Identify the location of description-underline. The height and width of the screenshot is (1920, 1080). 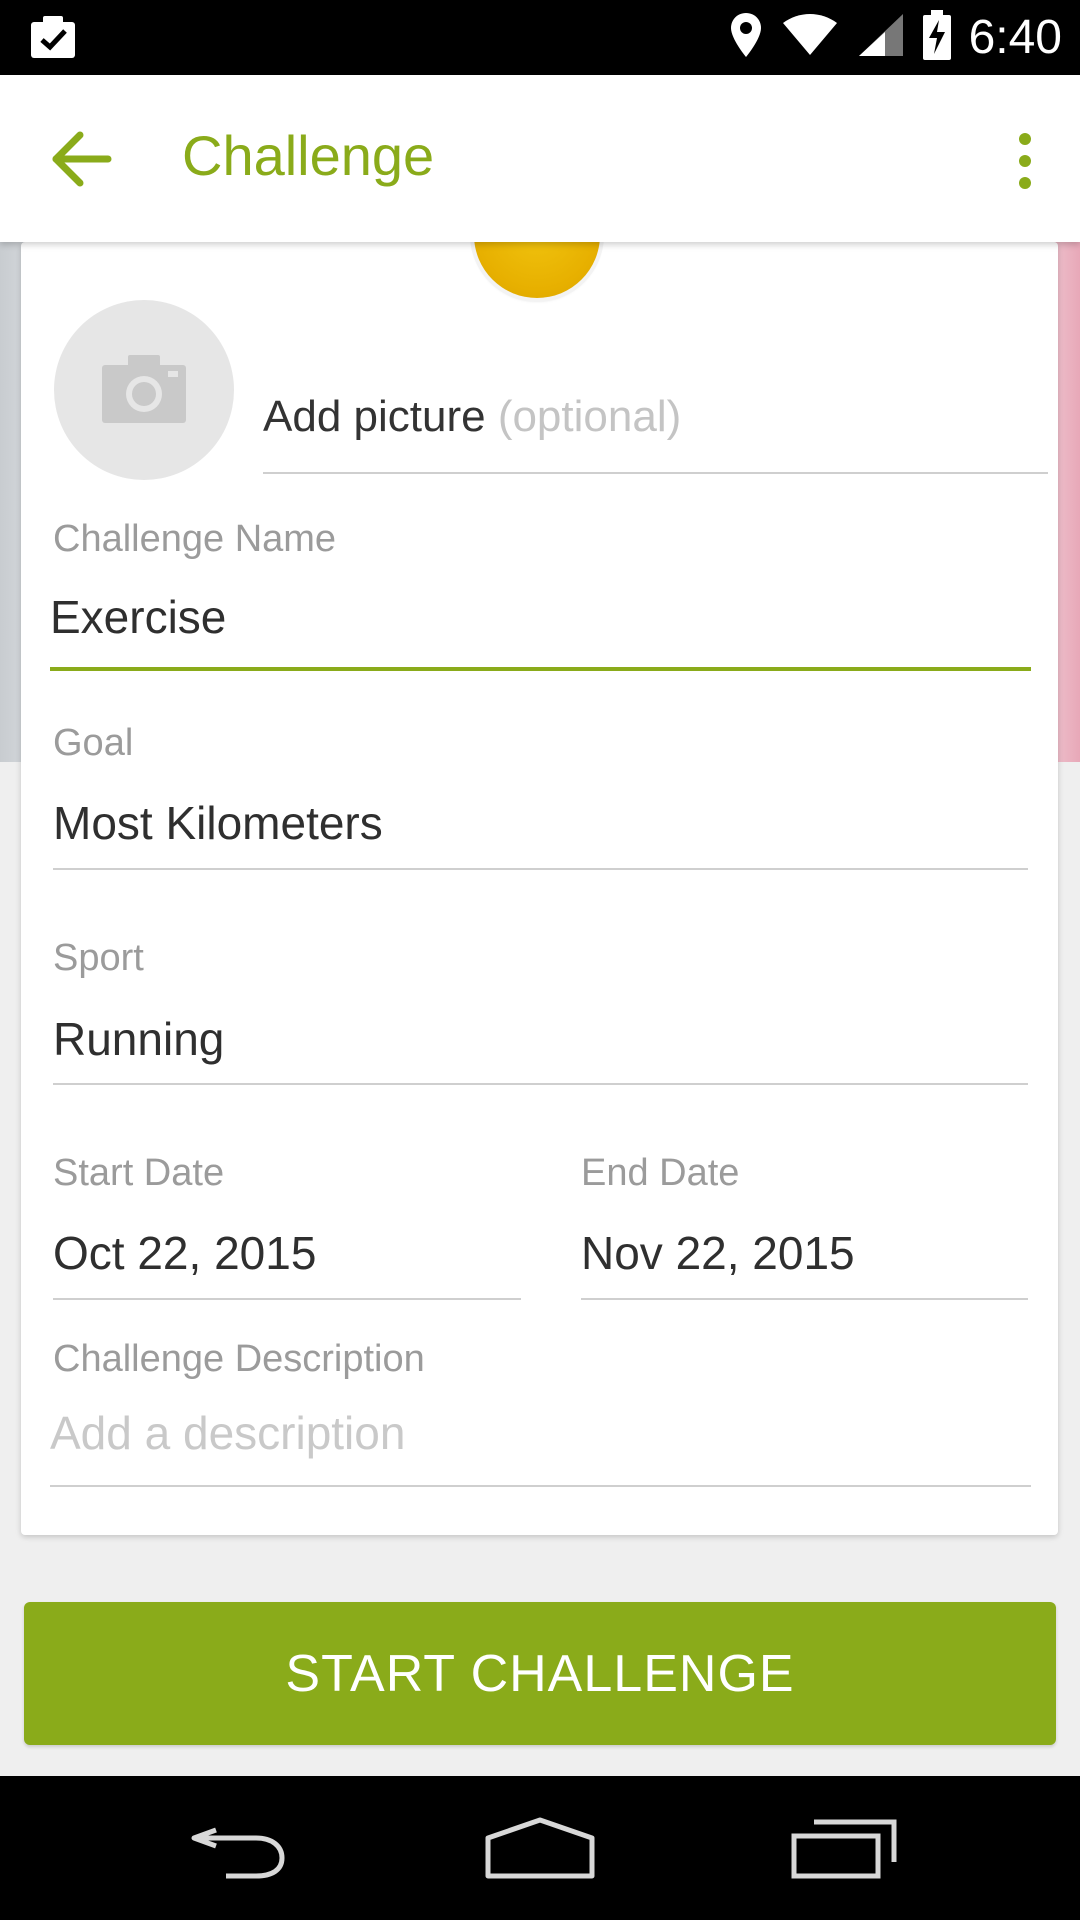
(540, 1486).